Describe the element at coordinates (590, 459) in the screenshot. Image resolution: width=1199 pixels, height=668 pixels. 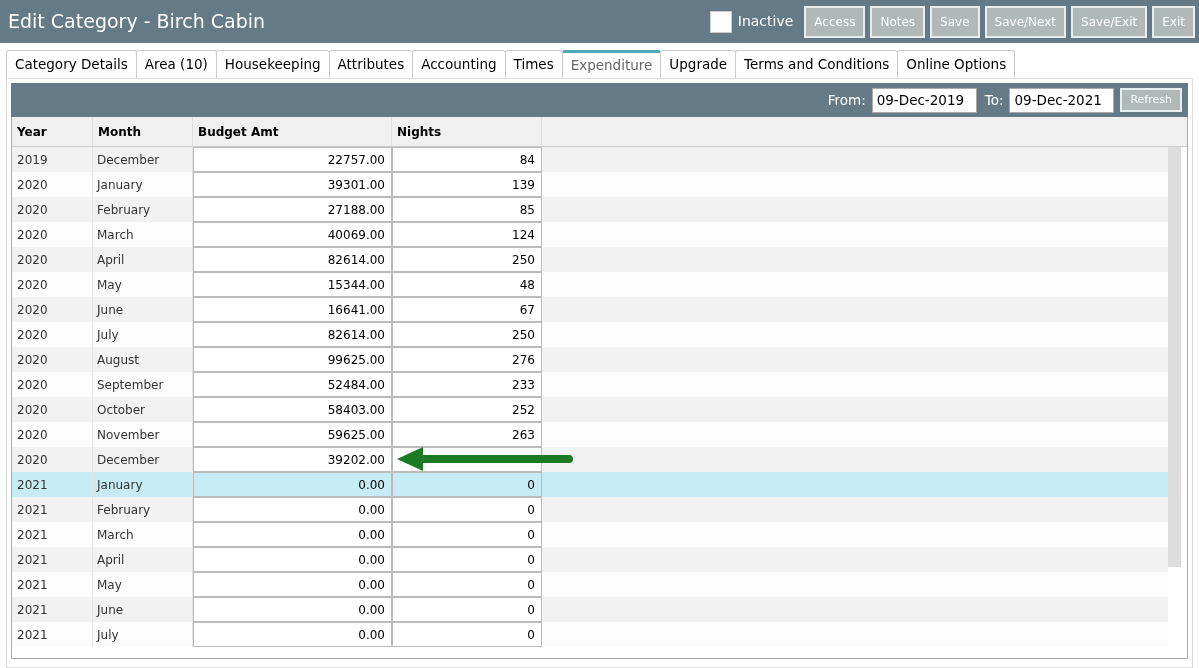
I see `table-row: 2020 December 39202.00` at that location.